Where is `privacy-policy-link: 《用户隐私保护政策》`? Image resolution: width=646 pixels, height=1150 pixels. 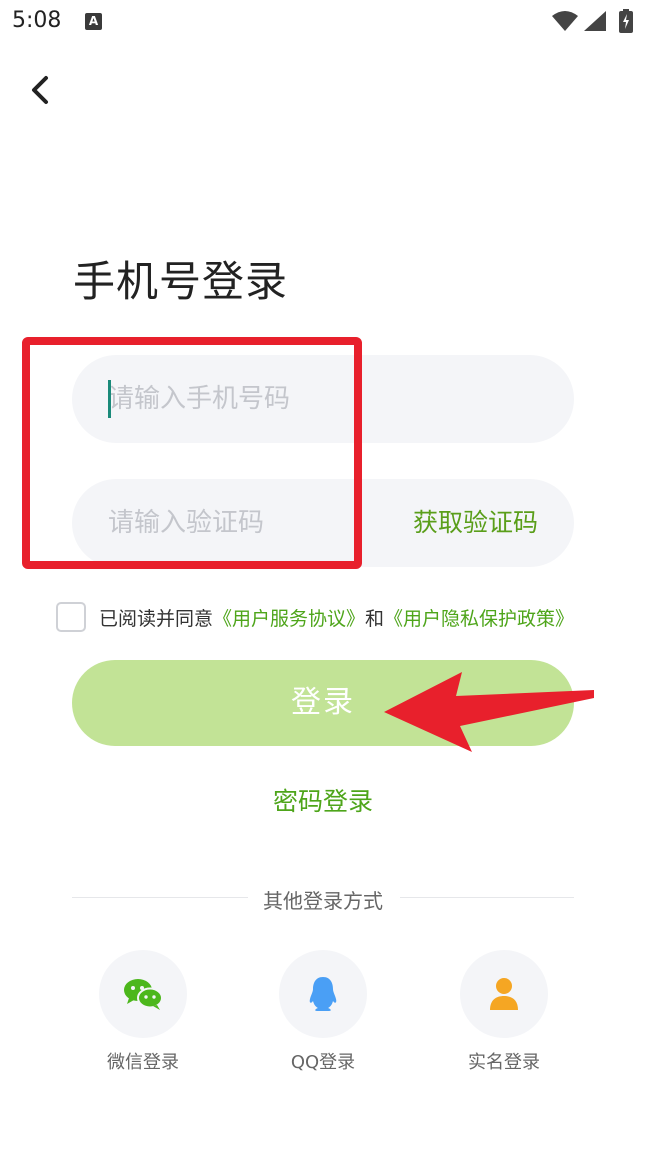
privacy-policy-link: 《用户隐私保护政策》 is located at coordinates (479, 617).